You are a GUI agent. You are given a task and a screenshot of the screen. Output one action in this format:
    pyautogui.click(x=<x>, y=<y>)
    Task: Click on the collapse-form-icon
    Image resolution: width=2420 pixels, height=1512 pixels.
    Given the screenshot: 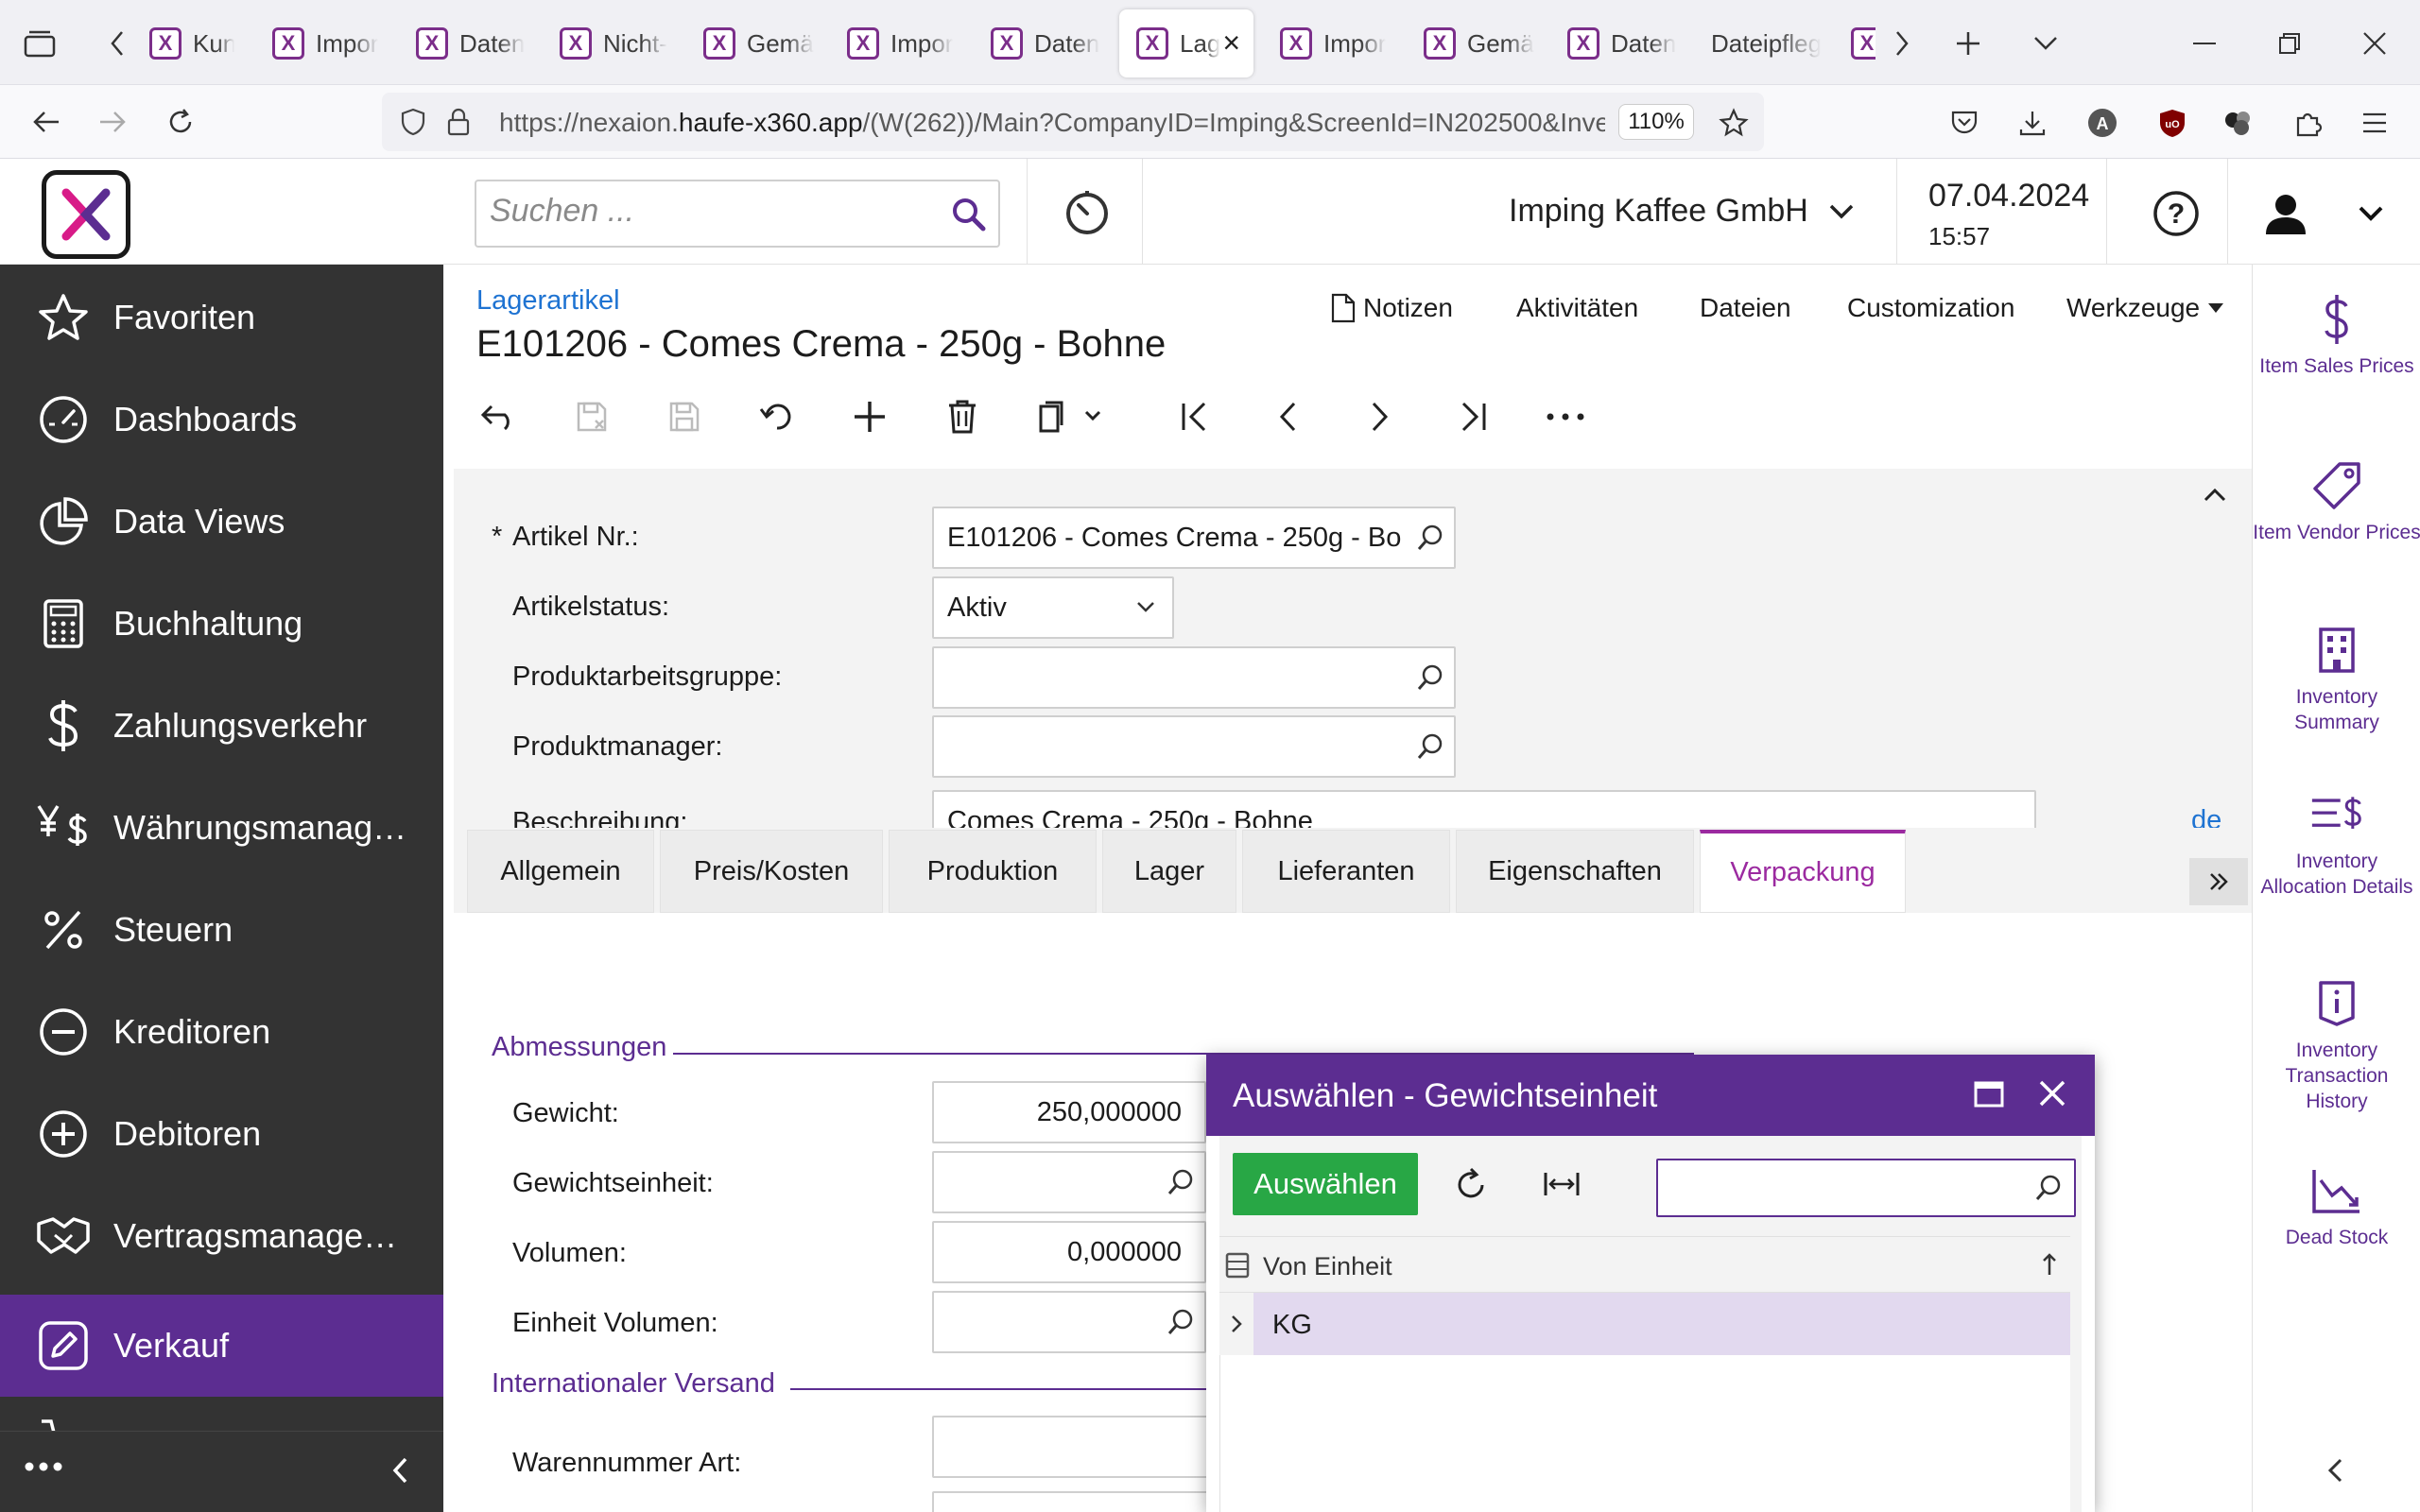 What is the action you would take?
    pyautogui.click(x=2215, y=495)
    